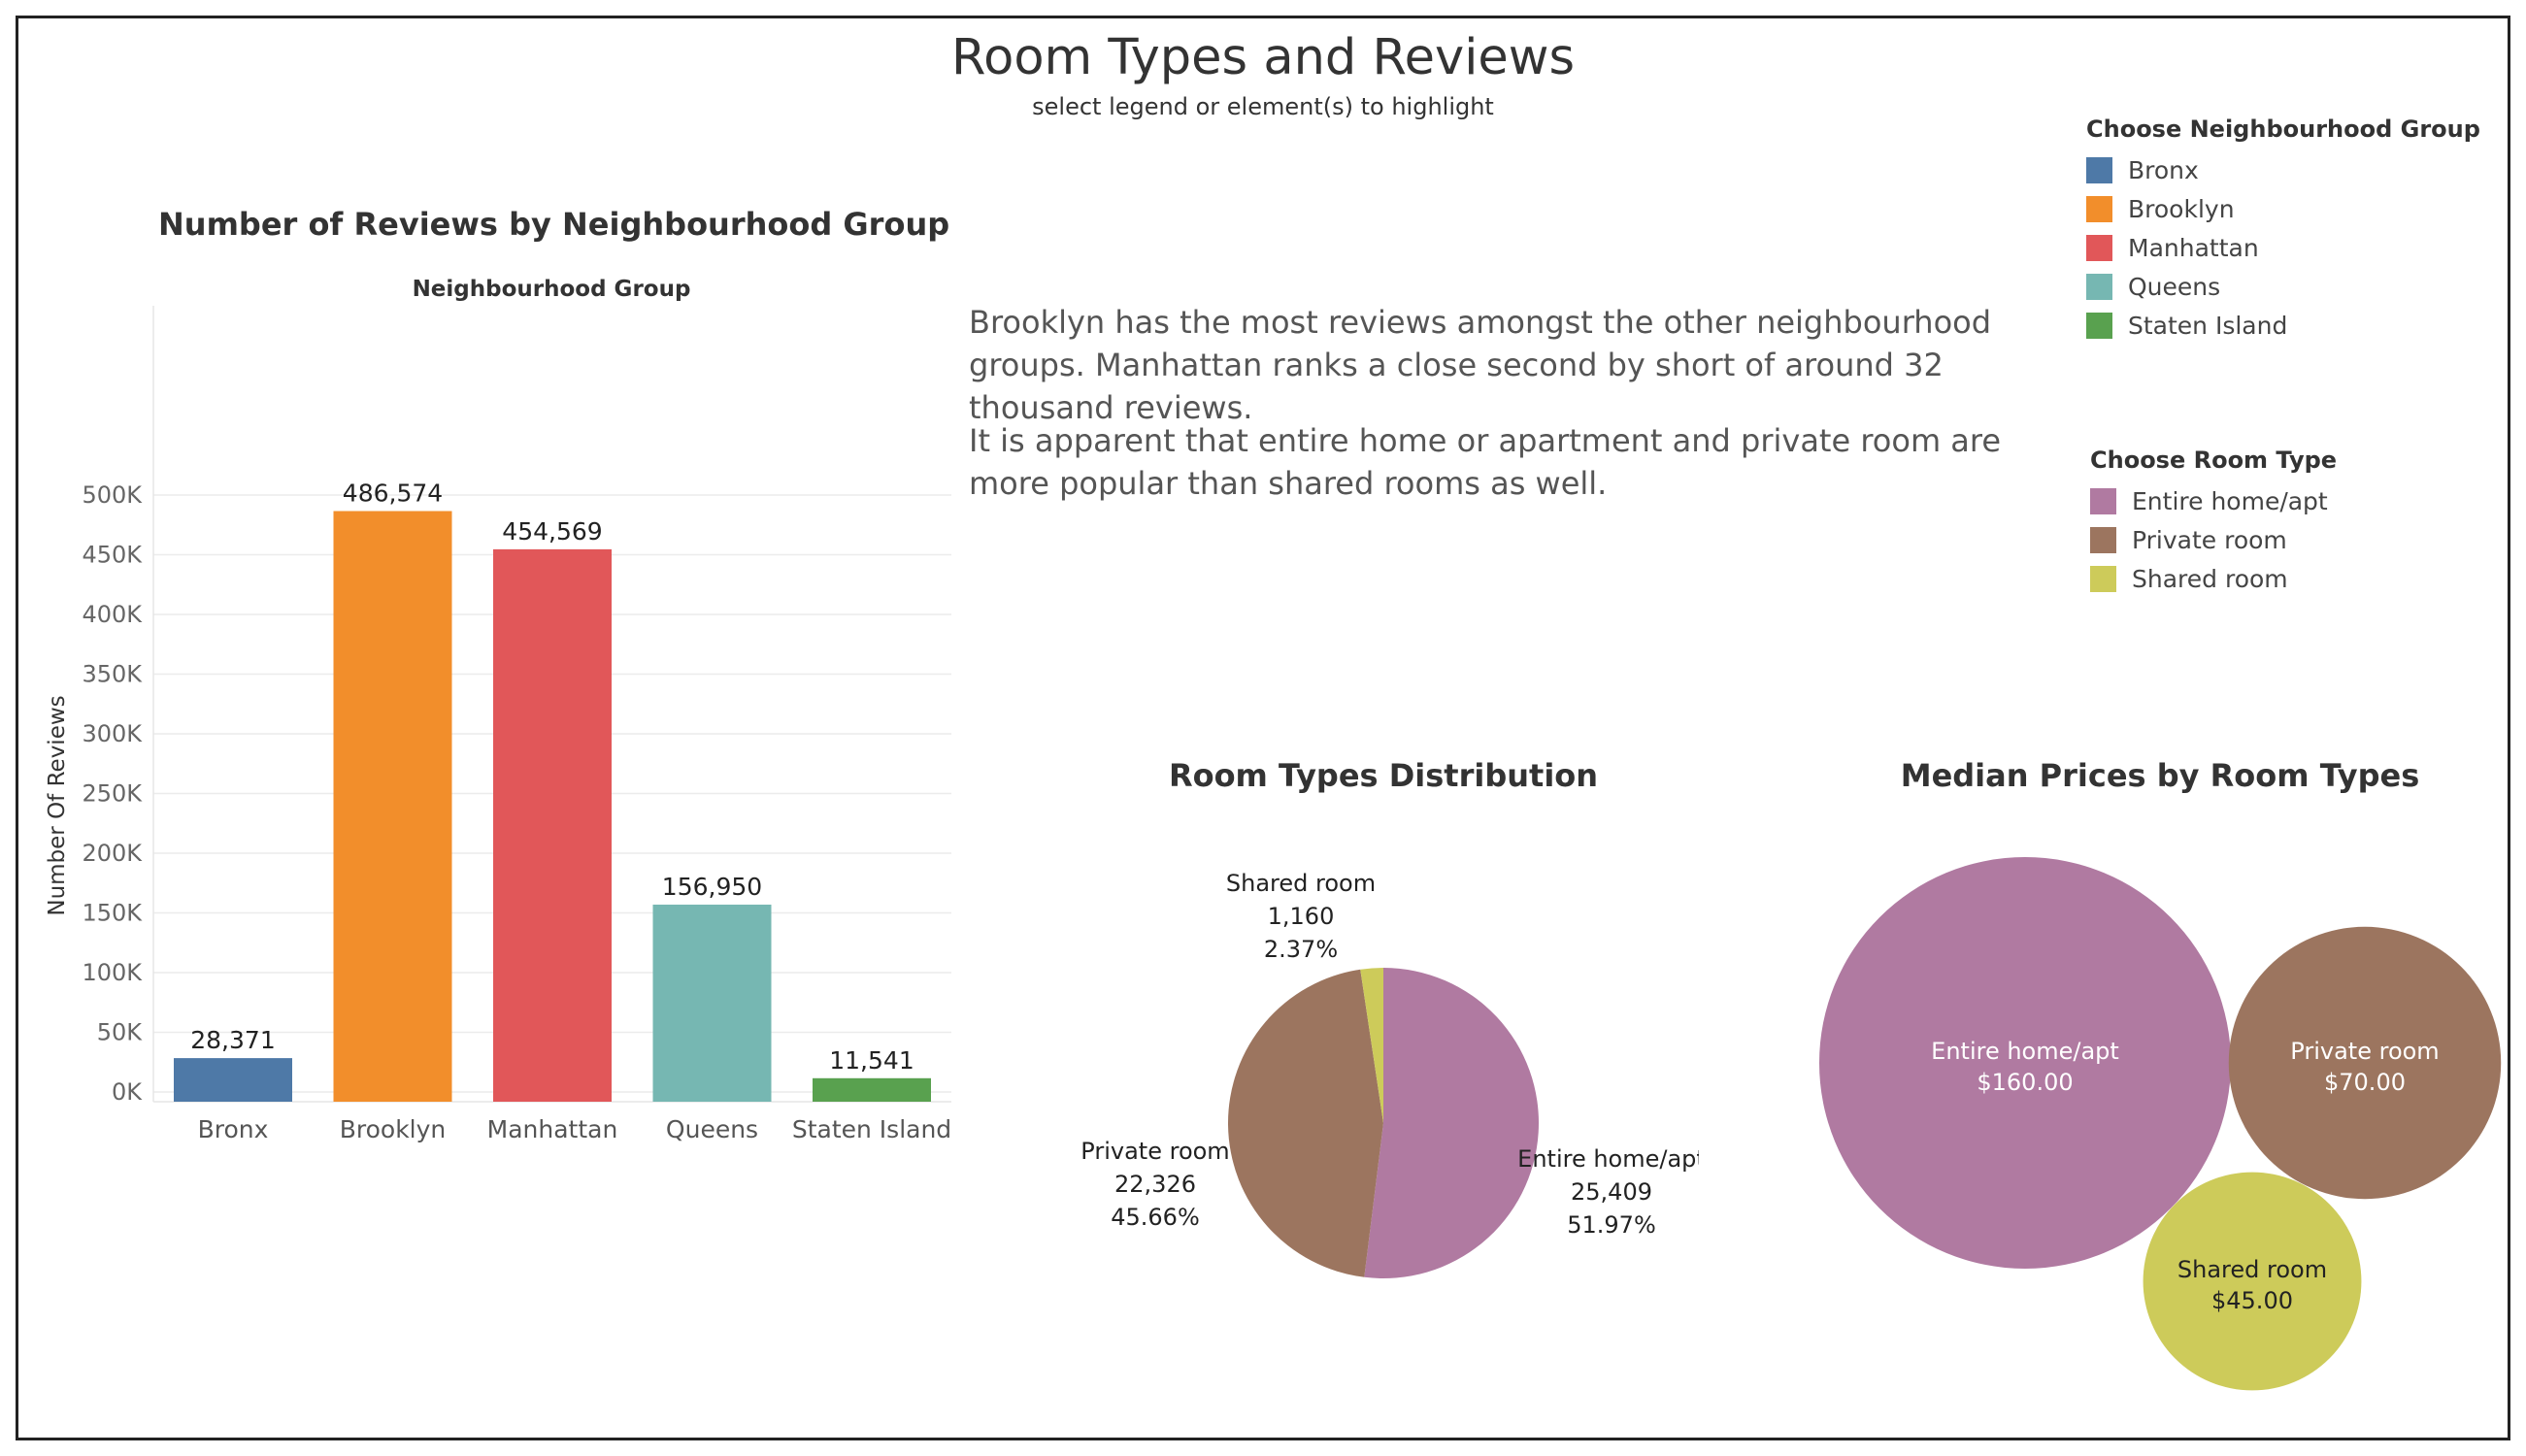  Describe the element at coordinates (112, 674) in the screenshot. I see `bar-y-tick-label: 350K` at that location.